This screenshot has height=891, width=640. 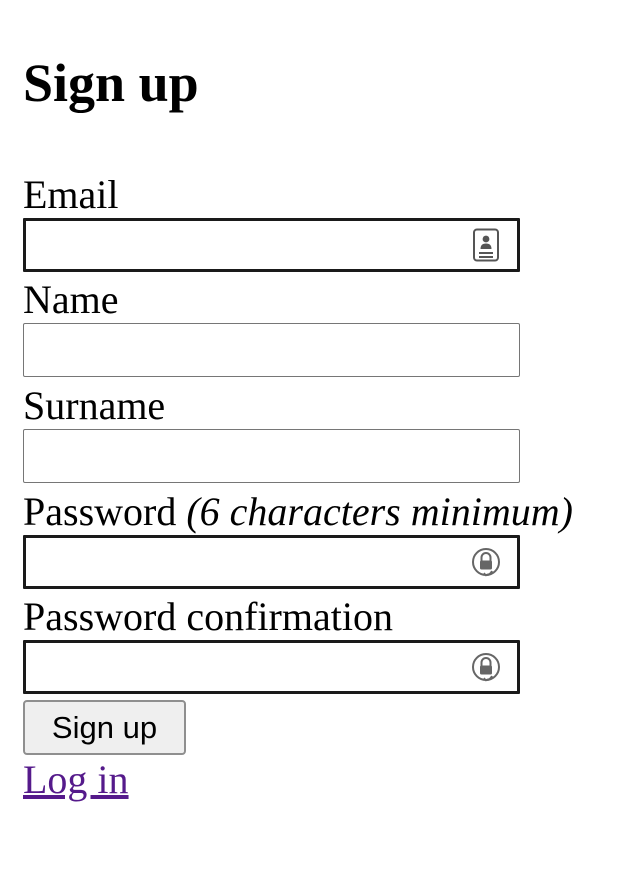 I want to click on email-input, so click(x=252, y=245).